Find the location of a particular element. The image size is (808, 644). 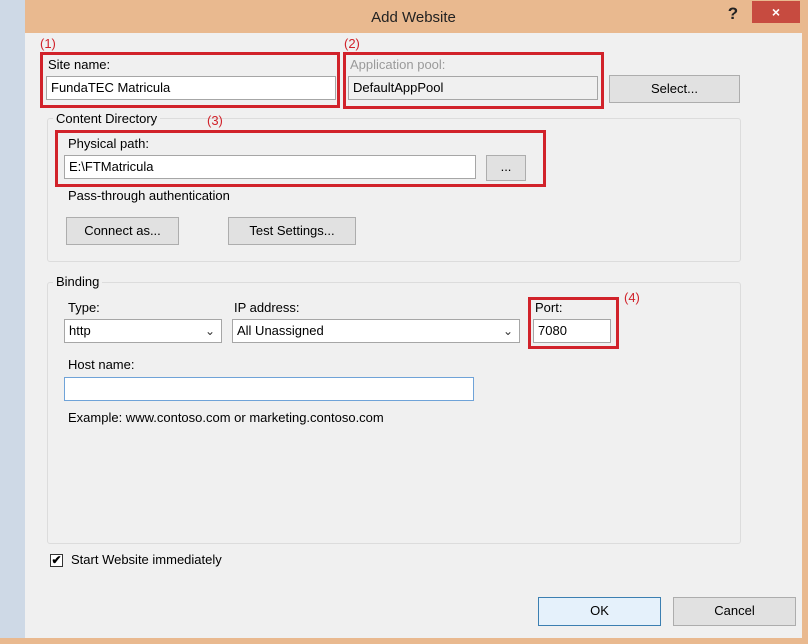

site-name-input: FundaTEC Matricula is located at coordinates (191, 88).